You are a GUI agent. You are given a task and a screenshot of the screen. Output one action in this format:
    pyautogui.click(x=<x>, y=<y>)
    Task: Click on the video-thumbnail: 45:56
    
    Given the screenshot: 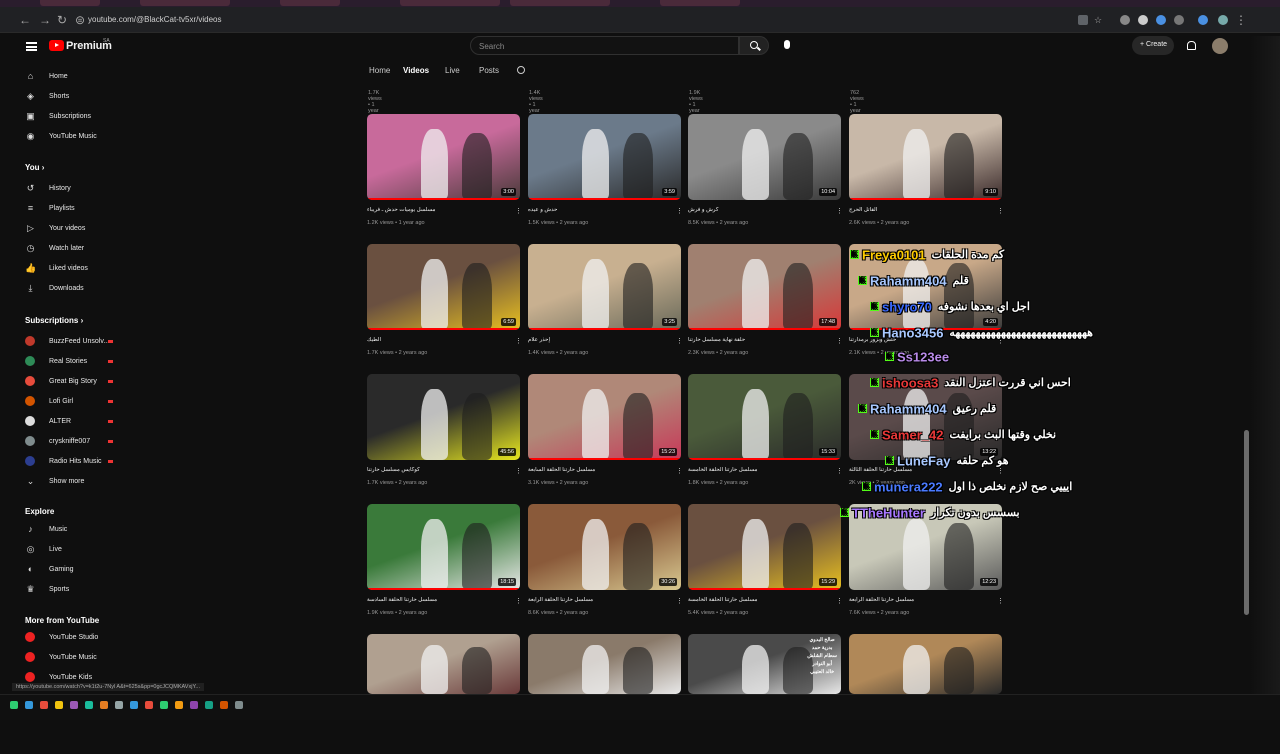 What is the action you would take?
    pyautogui.click(x=443, y=417)
    